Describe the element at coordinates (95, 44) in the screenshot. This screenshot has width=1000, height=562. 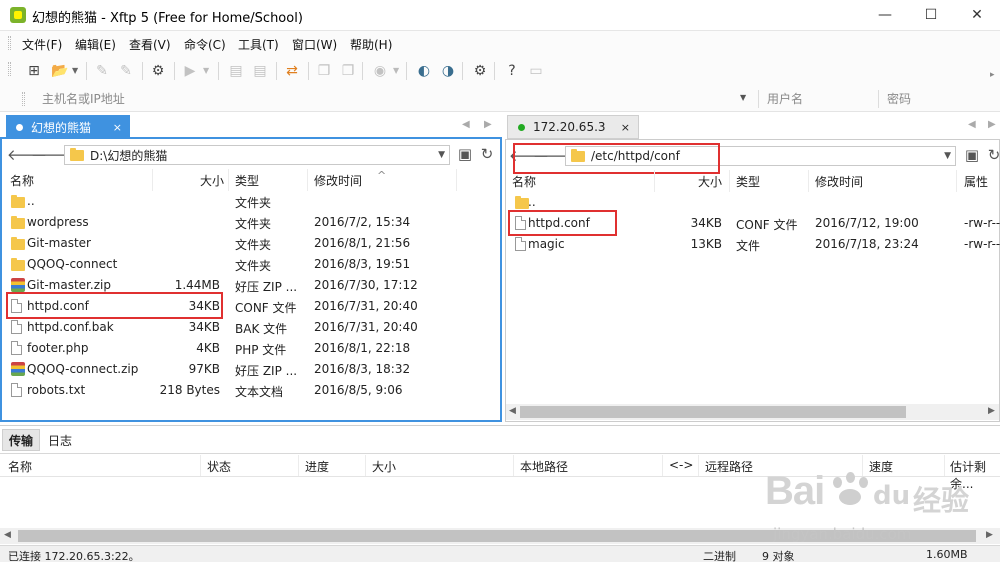
I see `menu-edit: 编辑(E)` at that location.